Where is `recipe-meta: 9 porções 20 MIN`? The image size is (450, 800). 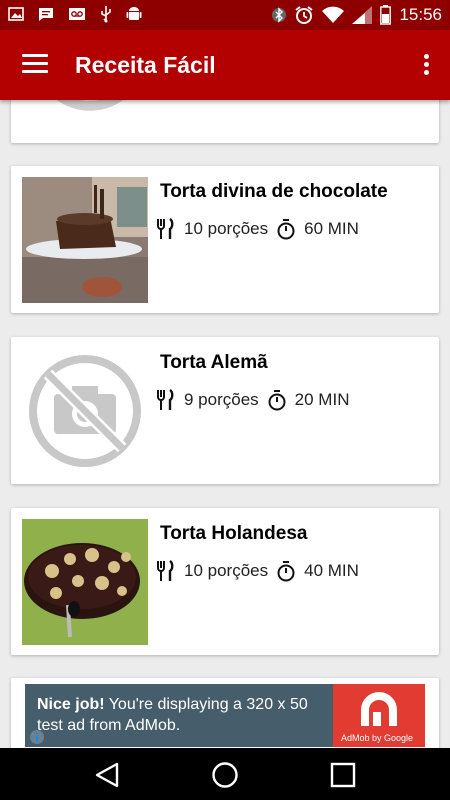
recipe-meta: 9 porções 20 MIN is located at coordinates (251, 400).